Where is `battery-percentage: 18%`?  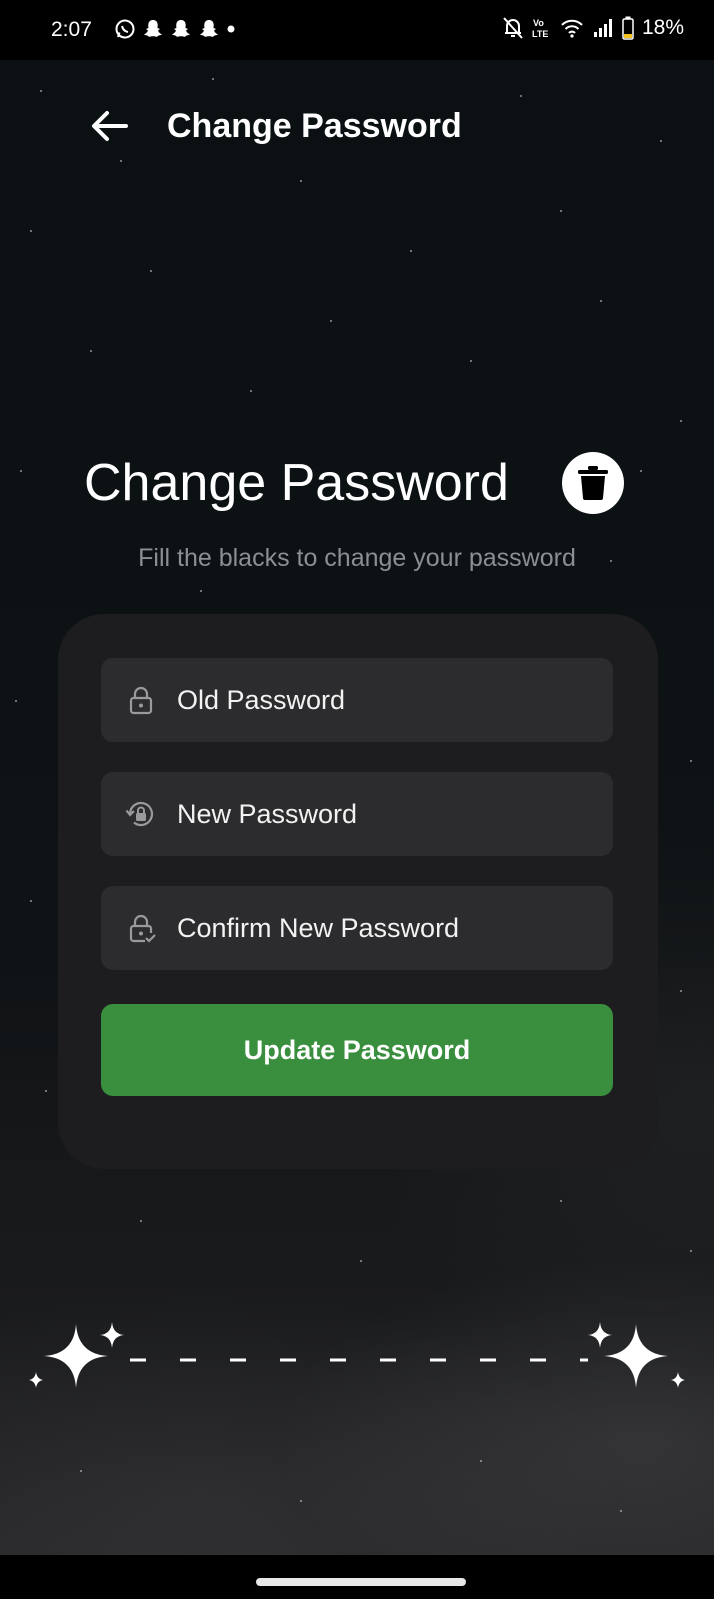
battery-percentage: 18% is located at coordinates (662, 27).